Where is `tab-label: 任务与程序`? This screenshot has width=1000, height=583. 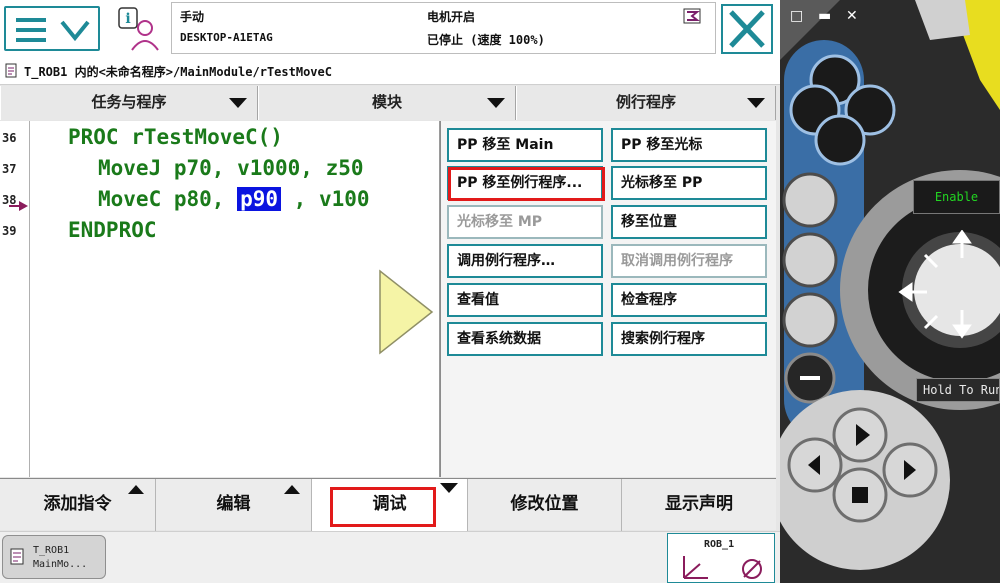
tab-label: 任务与程序 is located at coordinates (129, 102).